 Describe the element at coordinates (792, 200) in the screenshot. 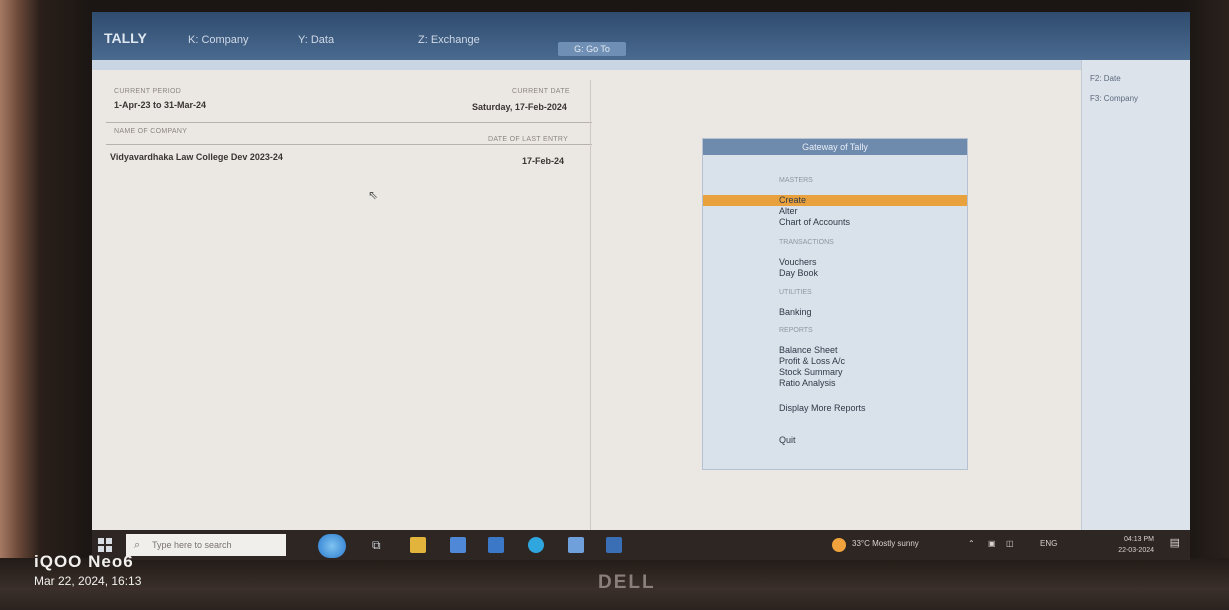

I see `menu-item-create: Create` at that location.